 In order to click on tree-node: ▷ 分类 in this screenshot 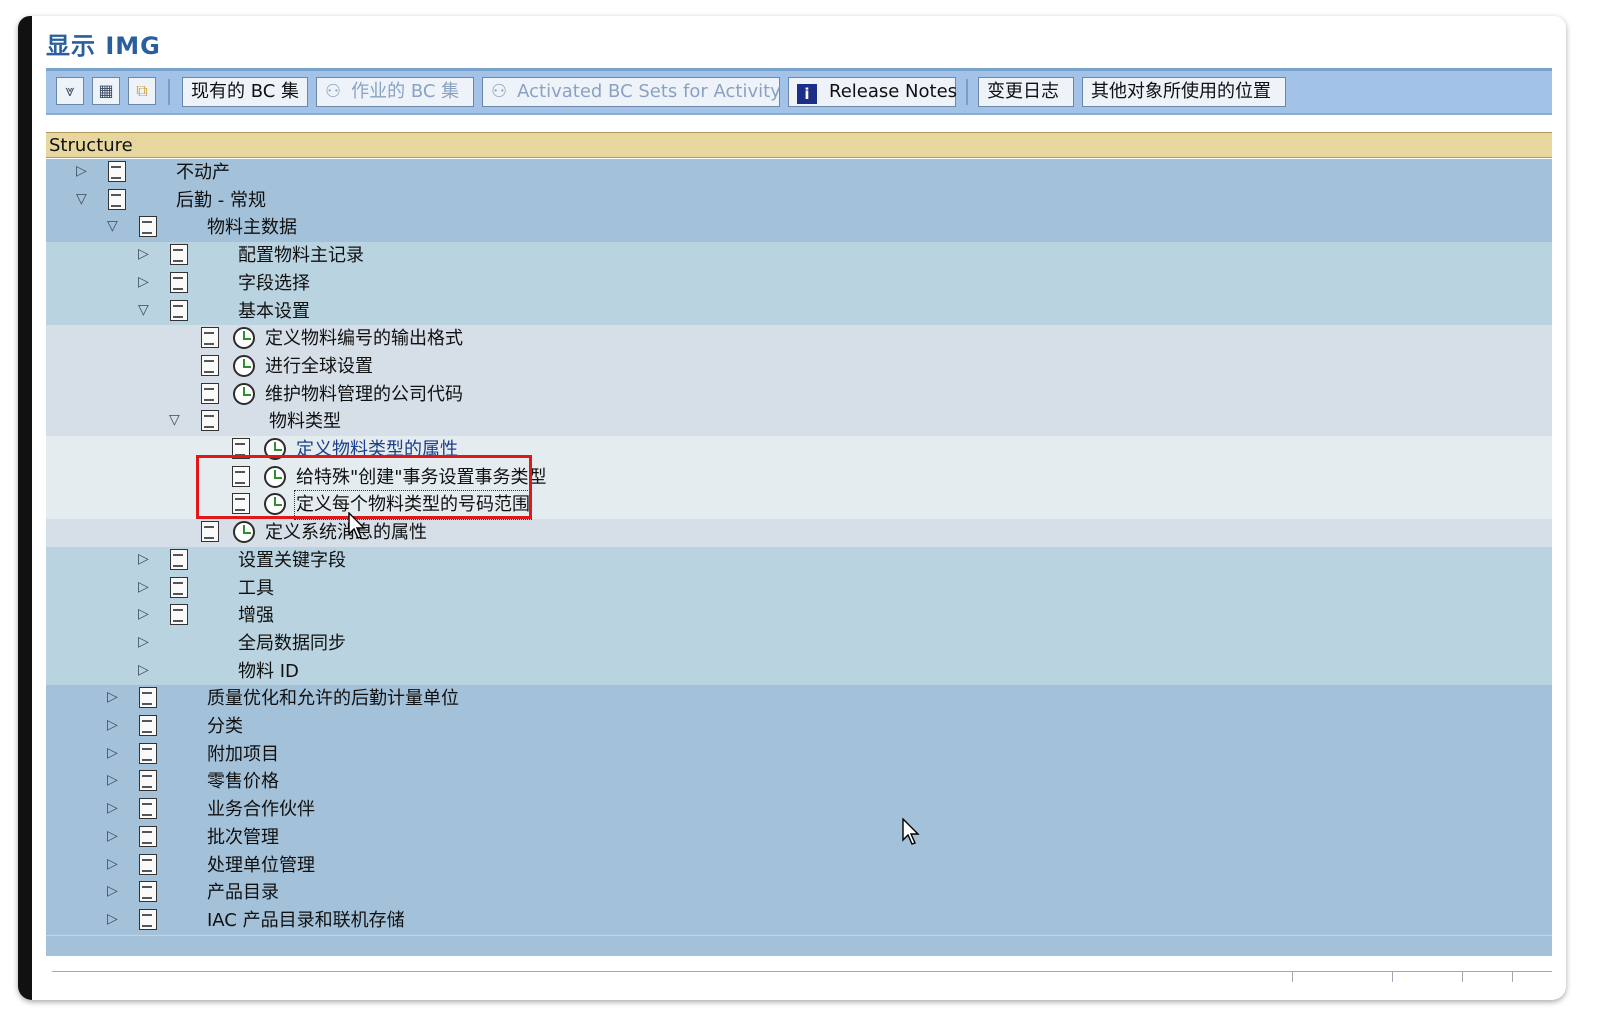, I will do `click(799, 727)`.